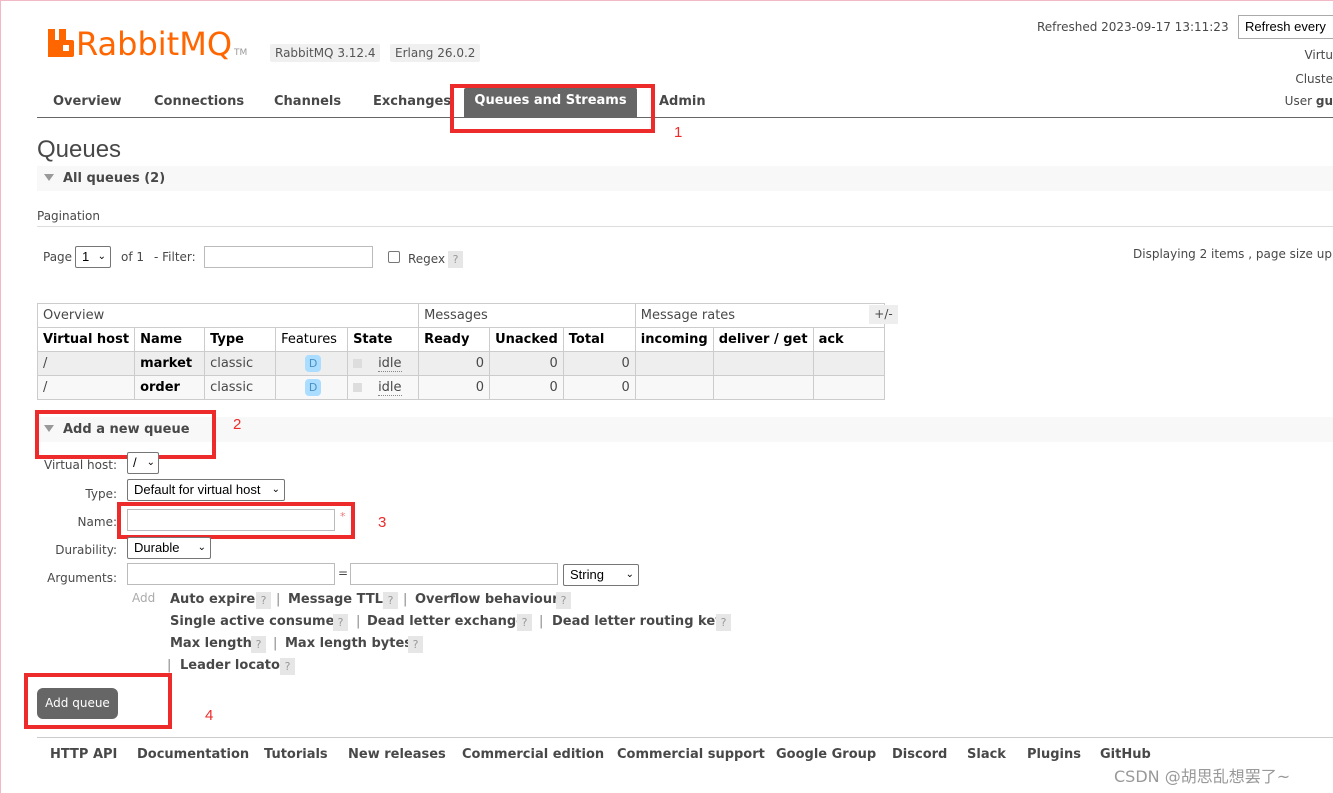 This screenshot has height=793, width=1333. Describe the element at coordinates (427, 259) in the screenshot. I see `regex-label: Regex` at that location.